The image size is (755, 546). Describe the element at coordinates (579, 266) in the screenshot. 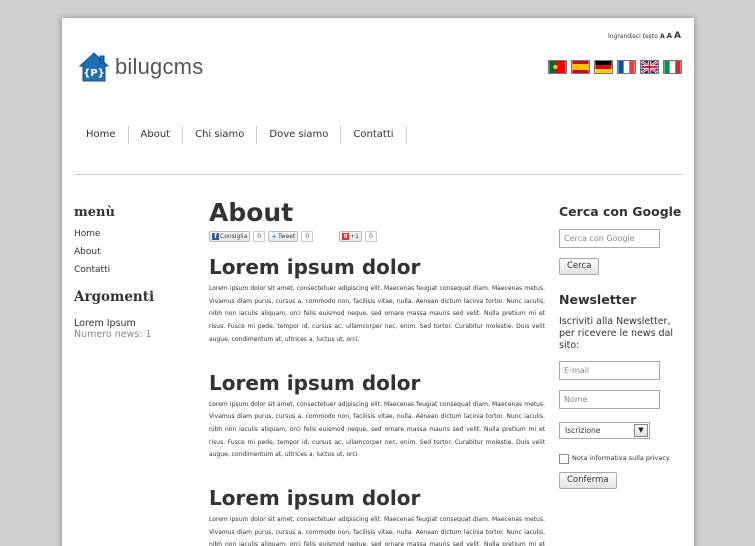

I see `search-button: Cerca` at that location.